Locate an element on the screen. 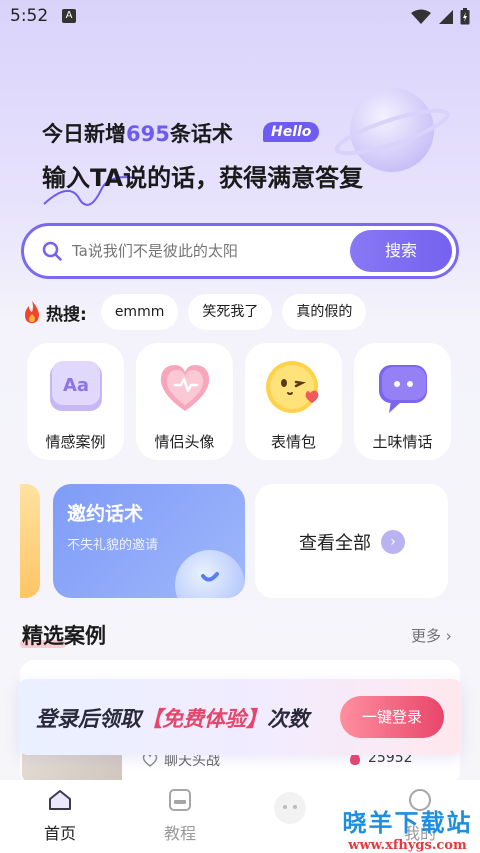  category-emotion-cases: Aa 情感案例 is located at coordinates (75, 401).